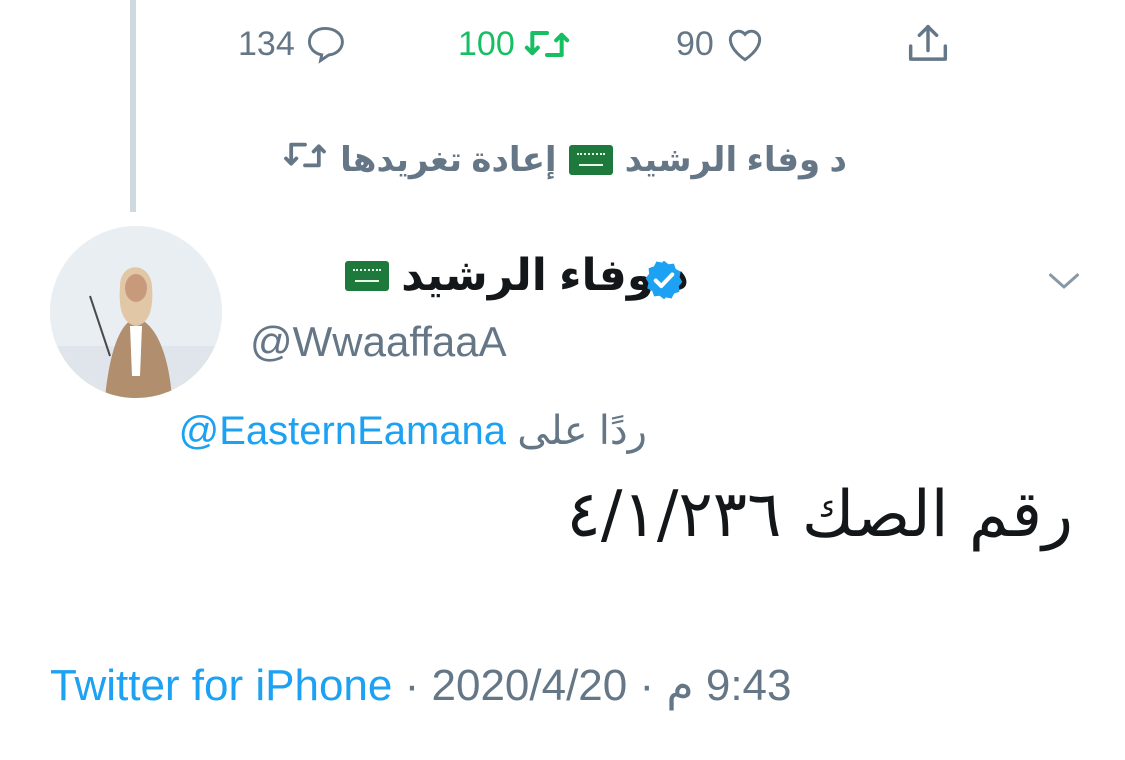 The height and width of the screenshot is (760, 1125). I want to click on retweet-button: 100, so click(514, 44).